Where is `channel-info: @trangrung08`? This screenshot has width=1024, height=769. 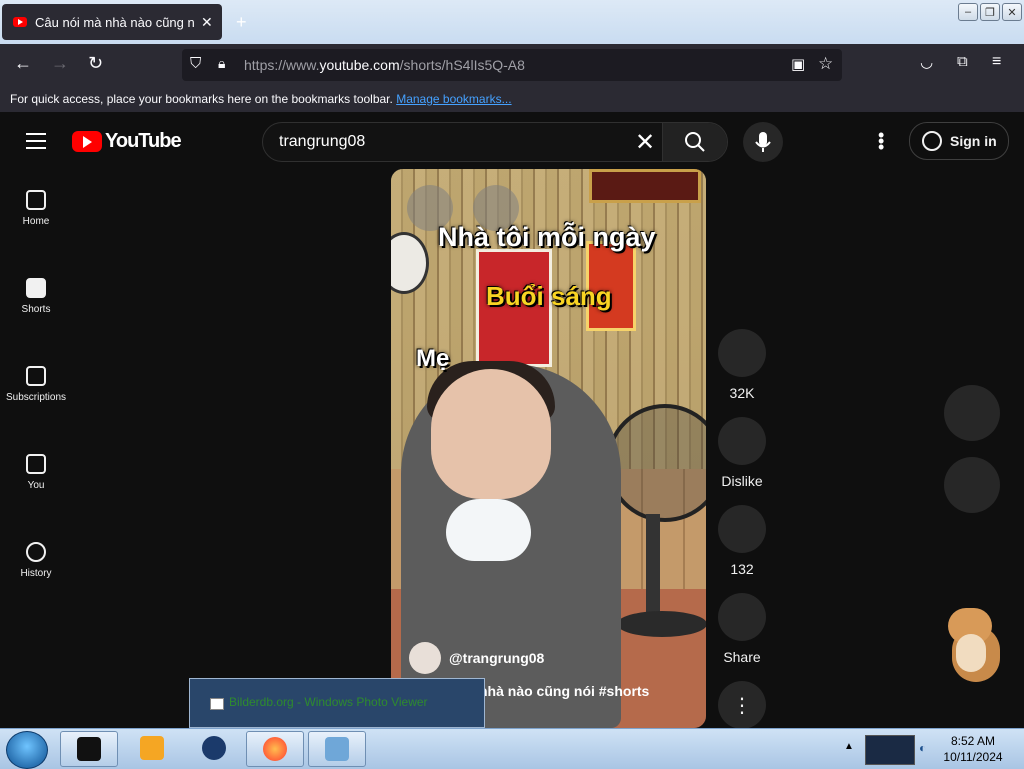
channel-info: @trangrung08 is located at coordinates (476, 658).